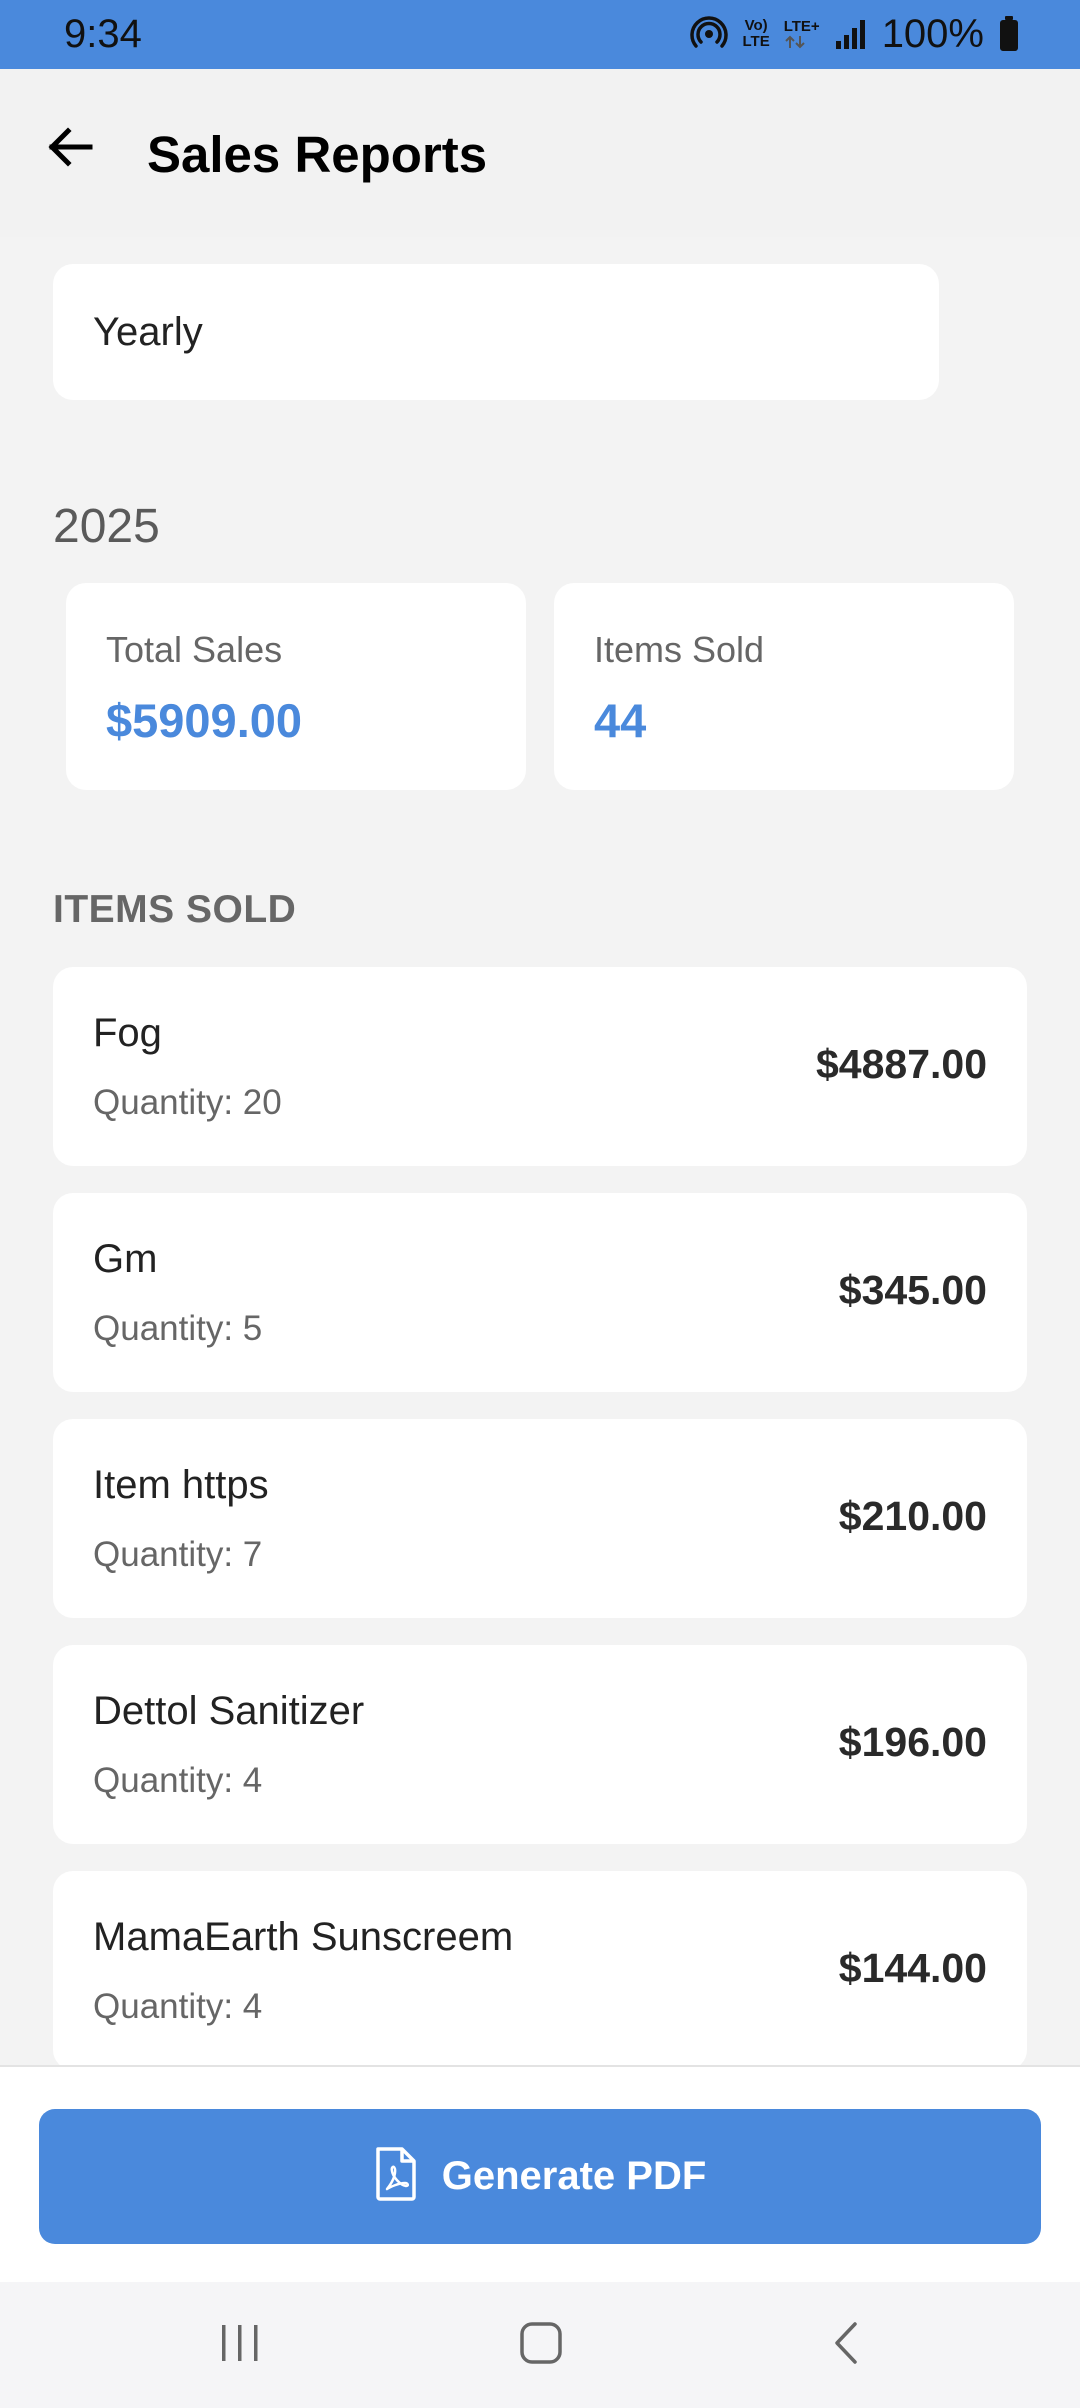  I want to click on item-name: MamaEarth Sunscreem, so click(303, 1937).